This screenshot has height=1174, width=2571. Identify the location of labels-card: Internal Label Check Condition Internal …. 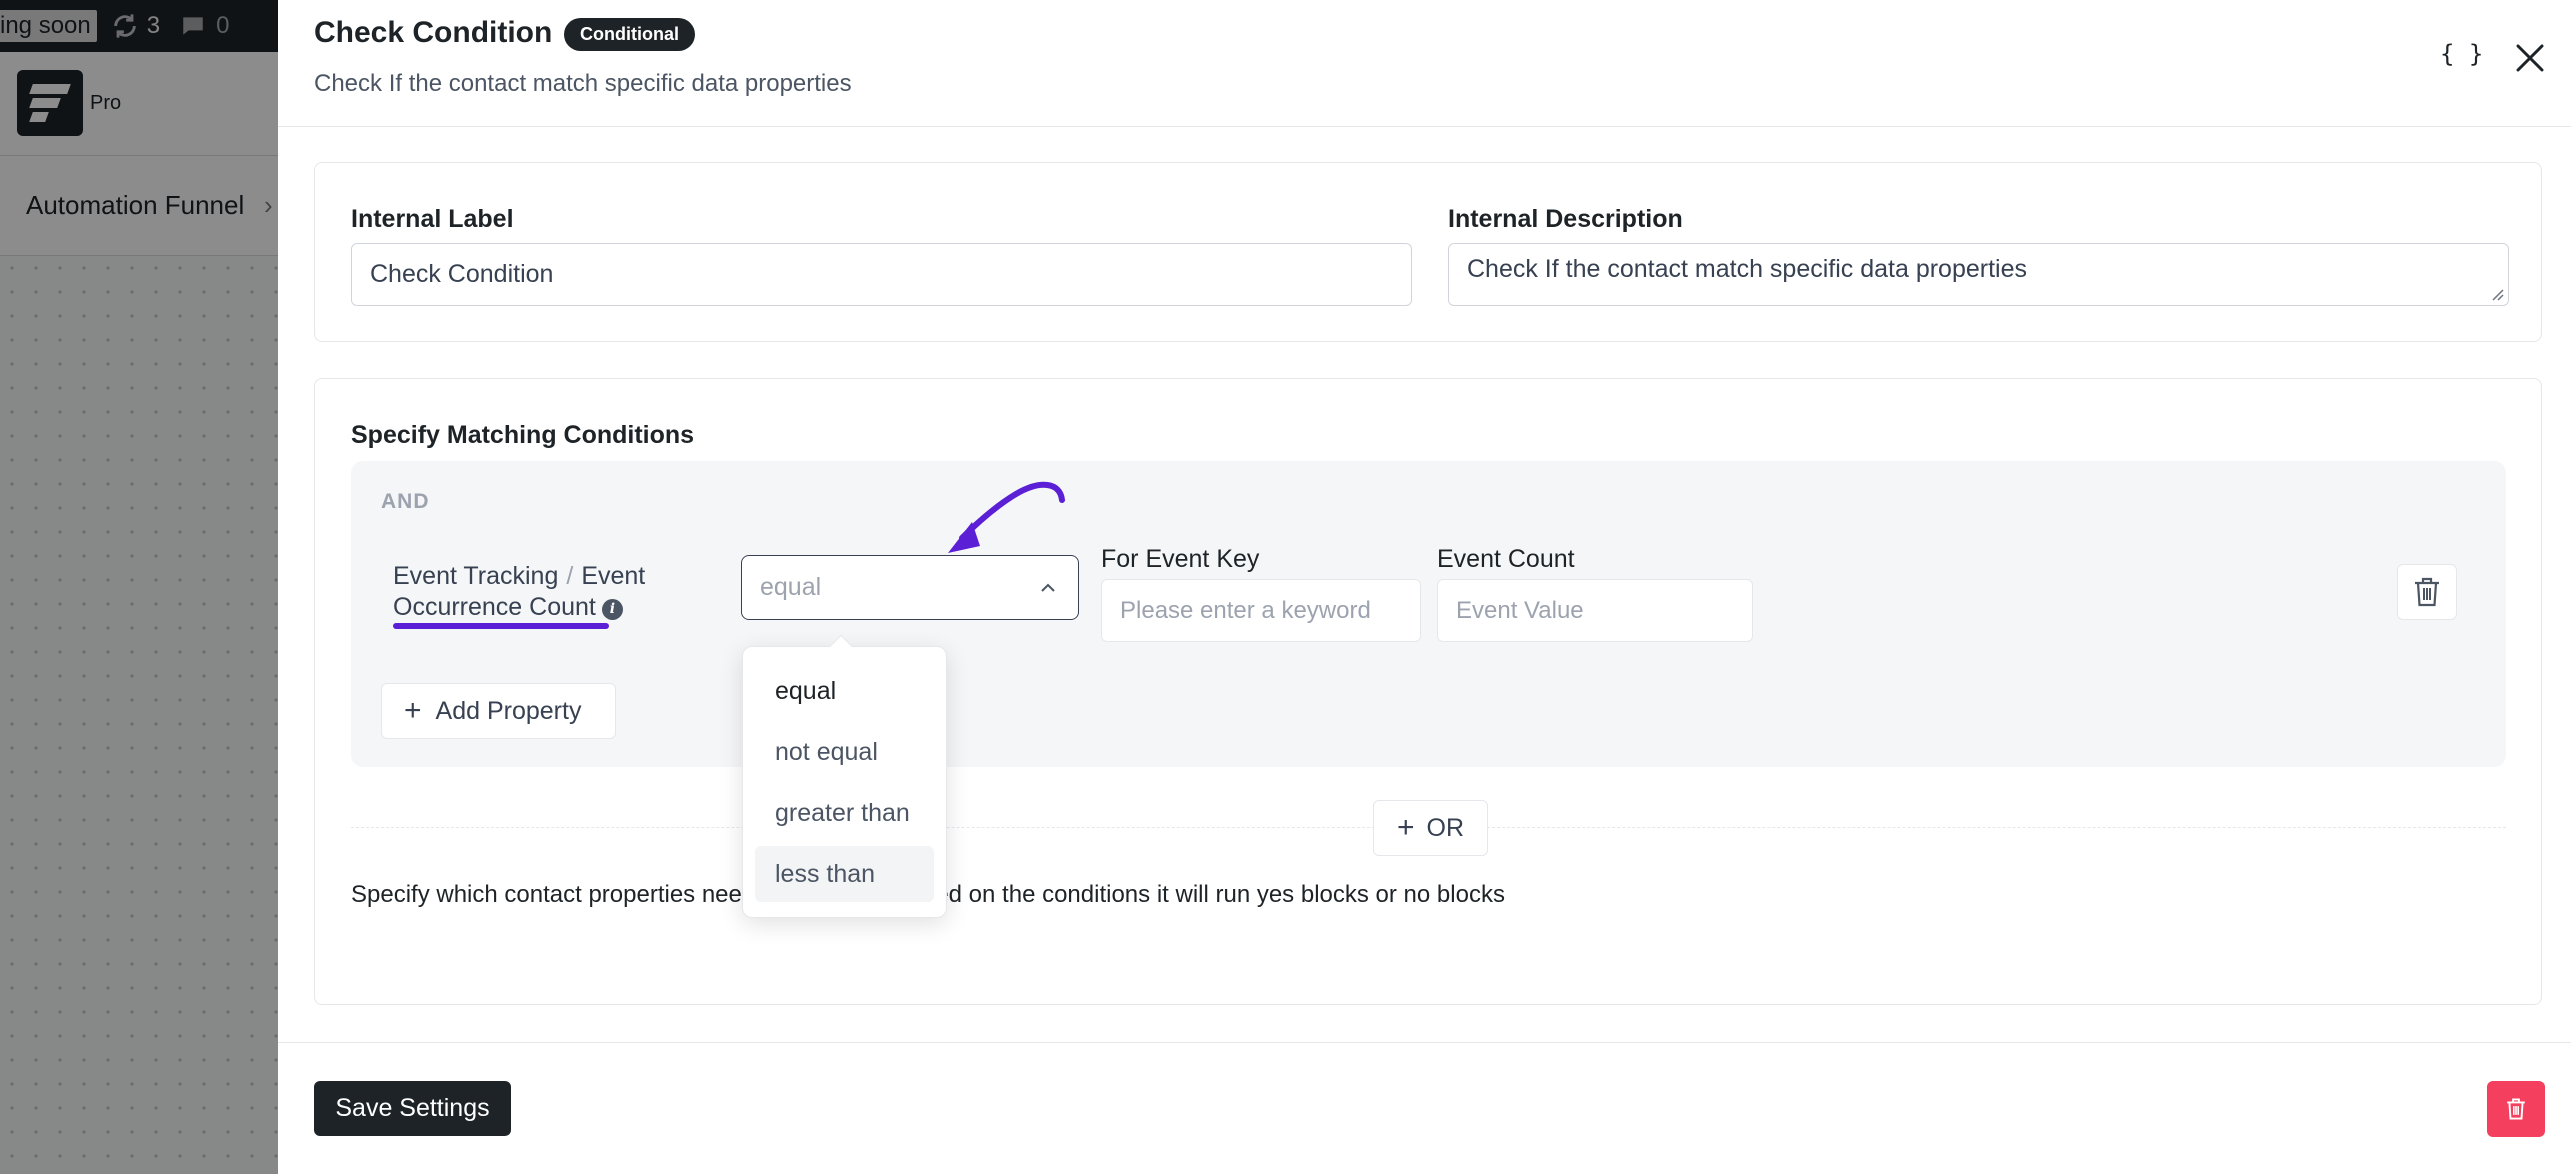
(1428, 252).